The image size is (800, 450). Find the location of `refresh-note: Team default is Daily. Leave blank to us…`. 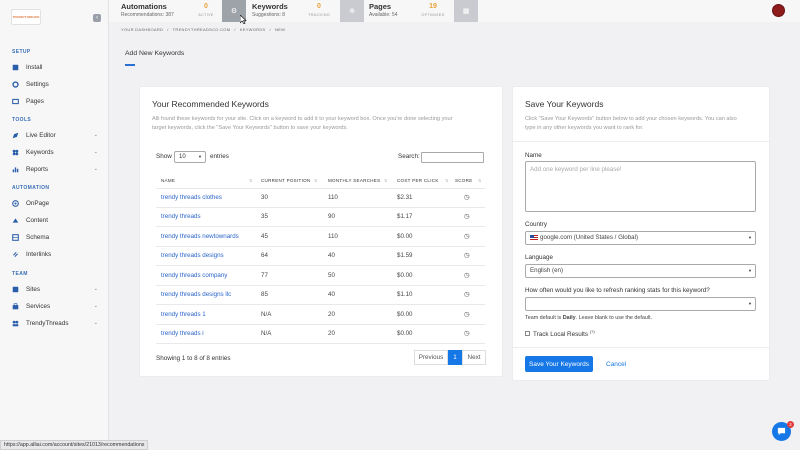

refresh-note: Team default is Daily. Leave blank to us… is located at coordinates (588, 318).